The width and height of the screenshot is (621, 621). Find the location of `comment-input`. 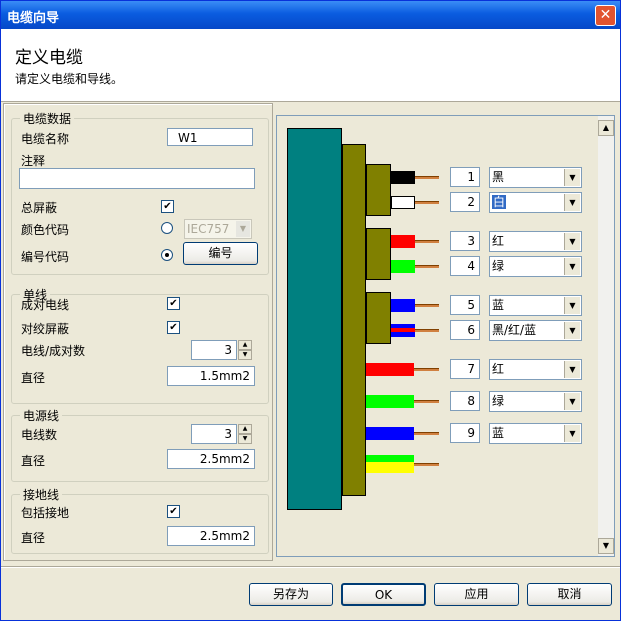

comment-input is located at coordinates (137, 178).